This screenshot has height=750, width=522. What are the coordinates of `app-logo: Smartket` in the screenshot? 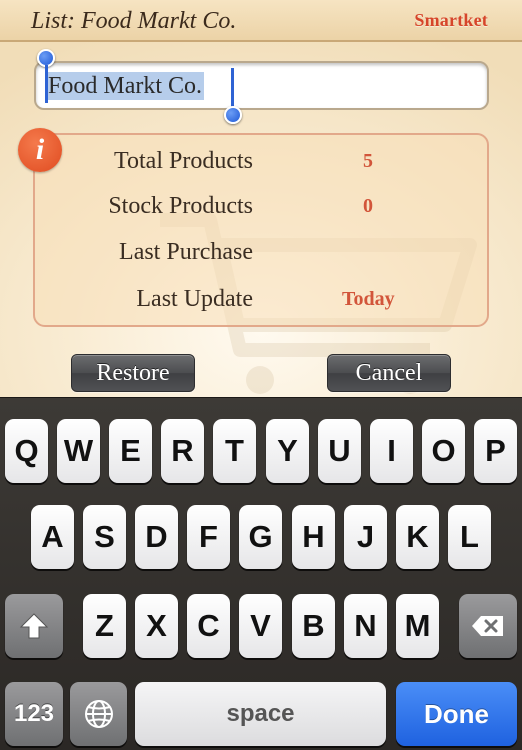 It's located at (451, 20).